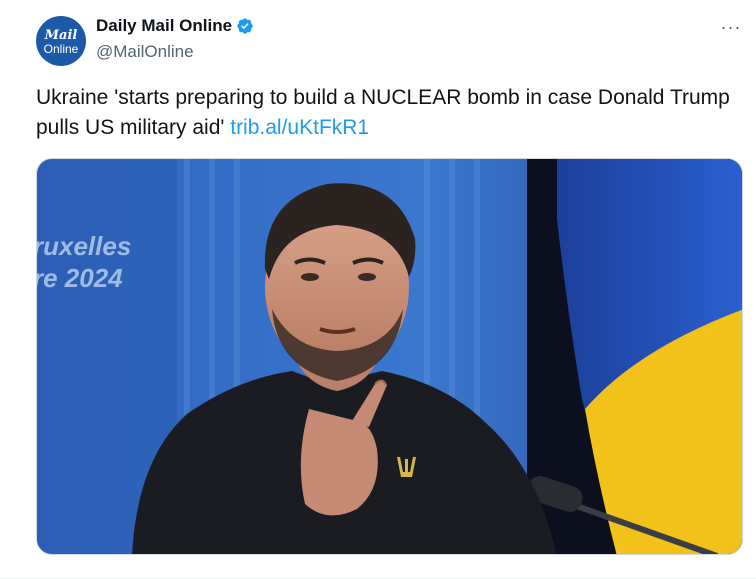 This screenshot has width=756, height=579. I want to click on display-name: Daily Mail Online, so click(164, 26).